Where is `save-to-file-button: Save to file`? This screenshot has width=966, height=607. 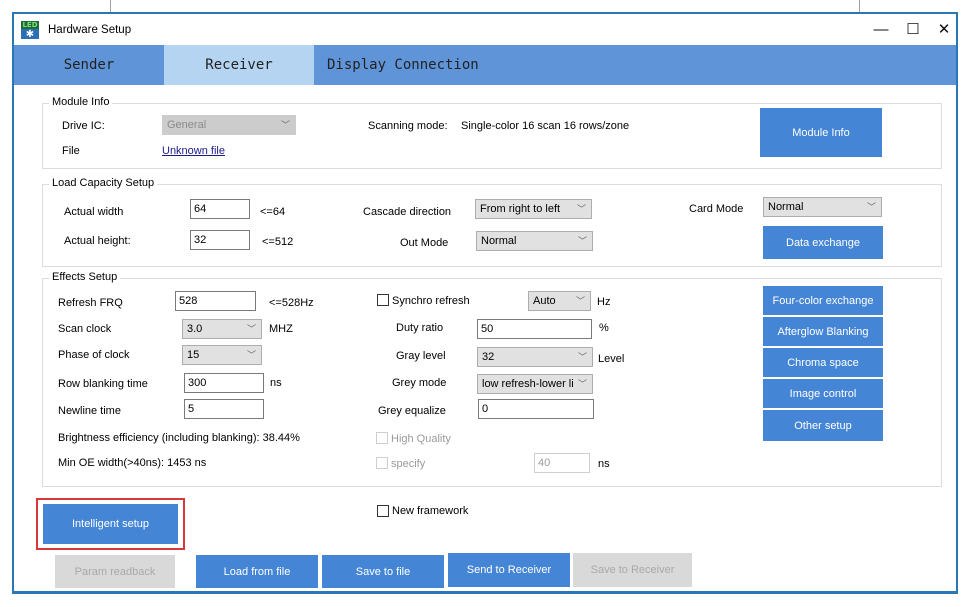
save-to-file-button: Save to file is located at coordinates (383, 571).